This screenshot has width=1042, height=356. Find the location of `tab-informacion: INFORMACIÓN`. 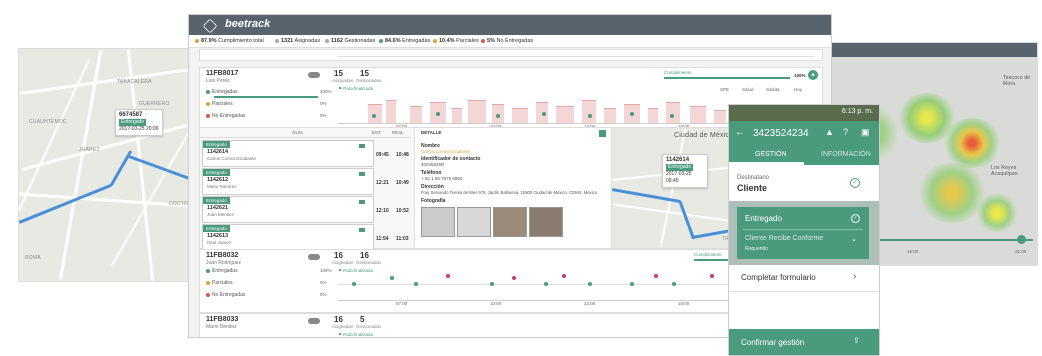

tab-informacion: INFORMACIÓN is located at coordinates (846, 154).